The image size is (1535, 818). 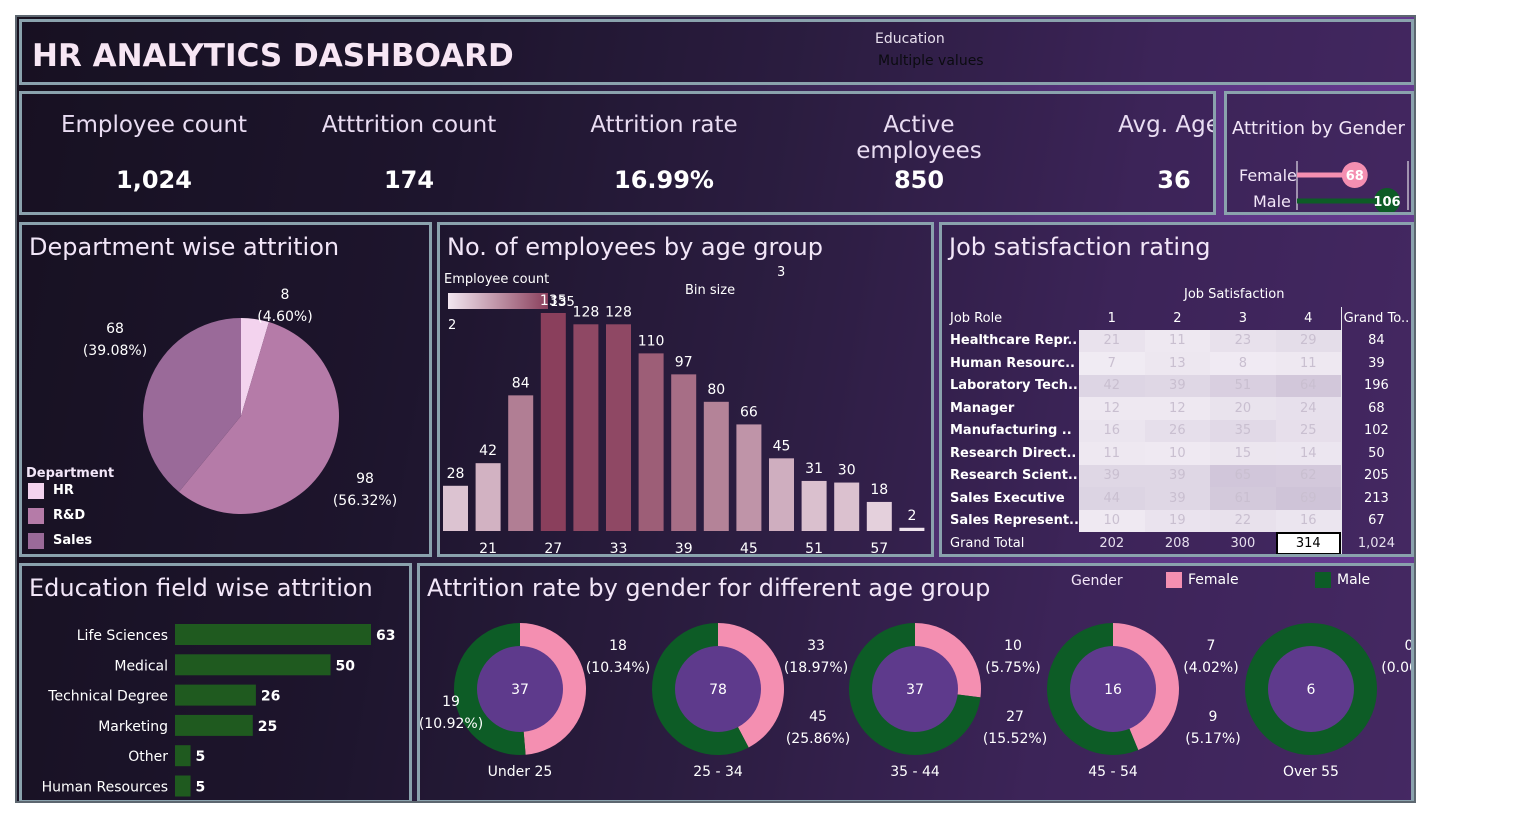 What do you see at coordinates (105, 788) in the screenshot?
I see `education-category-label: Human Resources` at bounding box center [105, 788].